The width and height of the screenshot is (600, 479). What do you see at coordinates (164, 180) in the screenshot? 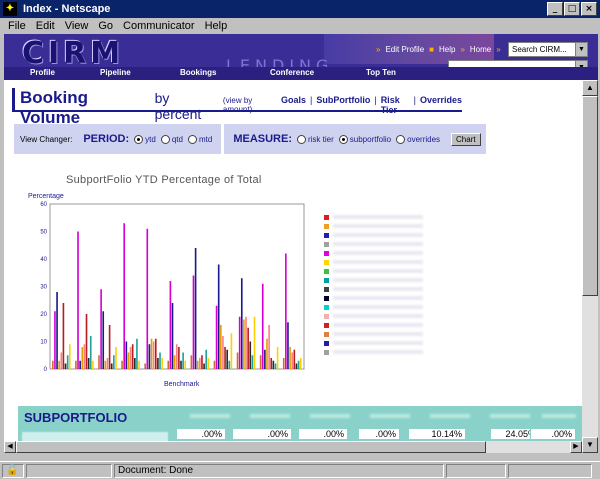
I see `chart-title: SubportFolio YTD Percentage of Total` at bounding box center [164, 180].